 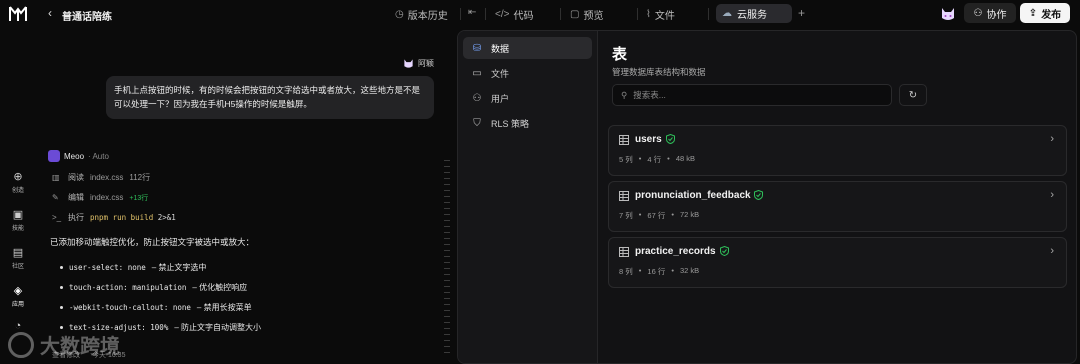 I want to click on watermark-logo-icon, so click(x=21, y=344).